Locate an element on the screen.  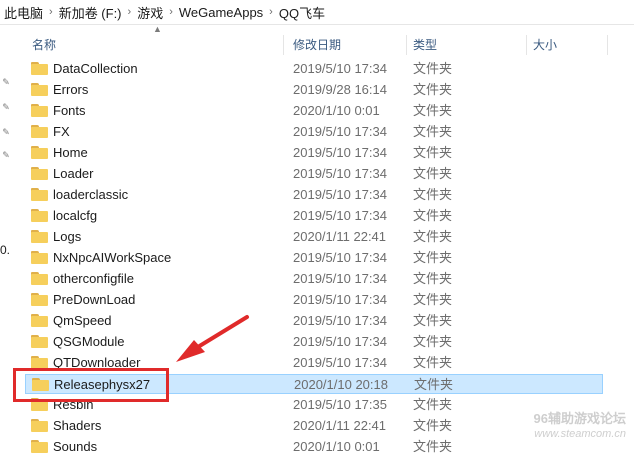
annotation-arrow is located at coordinates (212, 338).